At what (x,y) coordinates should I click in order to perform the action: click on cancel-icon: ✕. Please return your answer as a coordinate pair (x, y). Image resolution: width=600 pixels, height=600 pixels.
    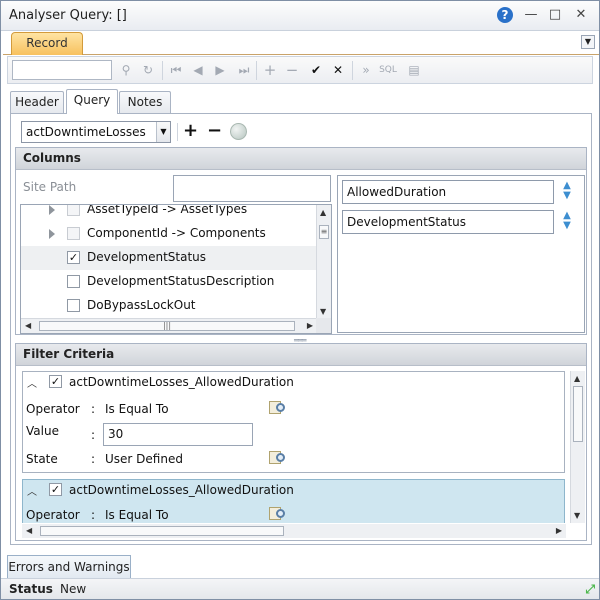
    Looking at the image, I should click on (338, 70).